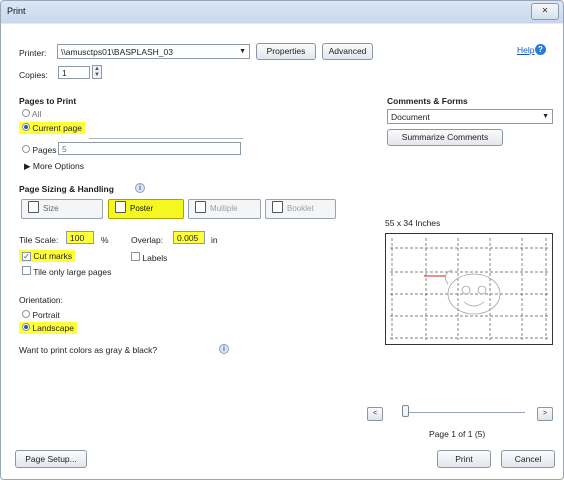  I want to click on radio-portrait-indicator, so click(26, 314).